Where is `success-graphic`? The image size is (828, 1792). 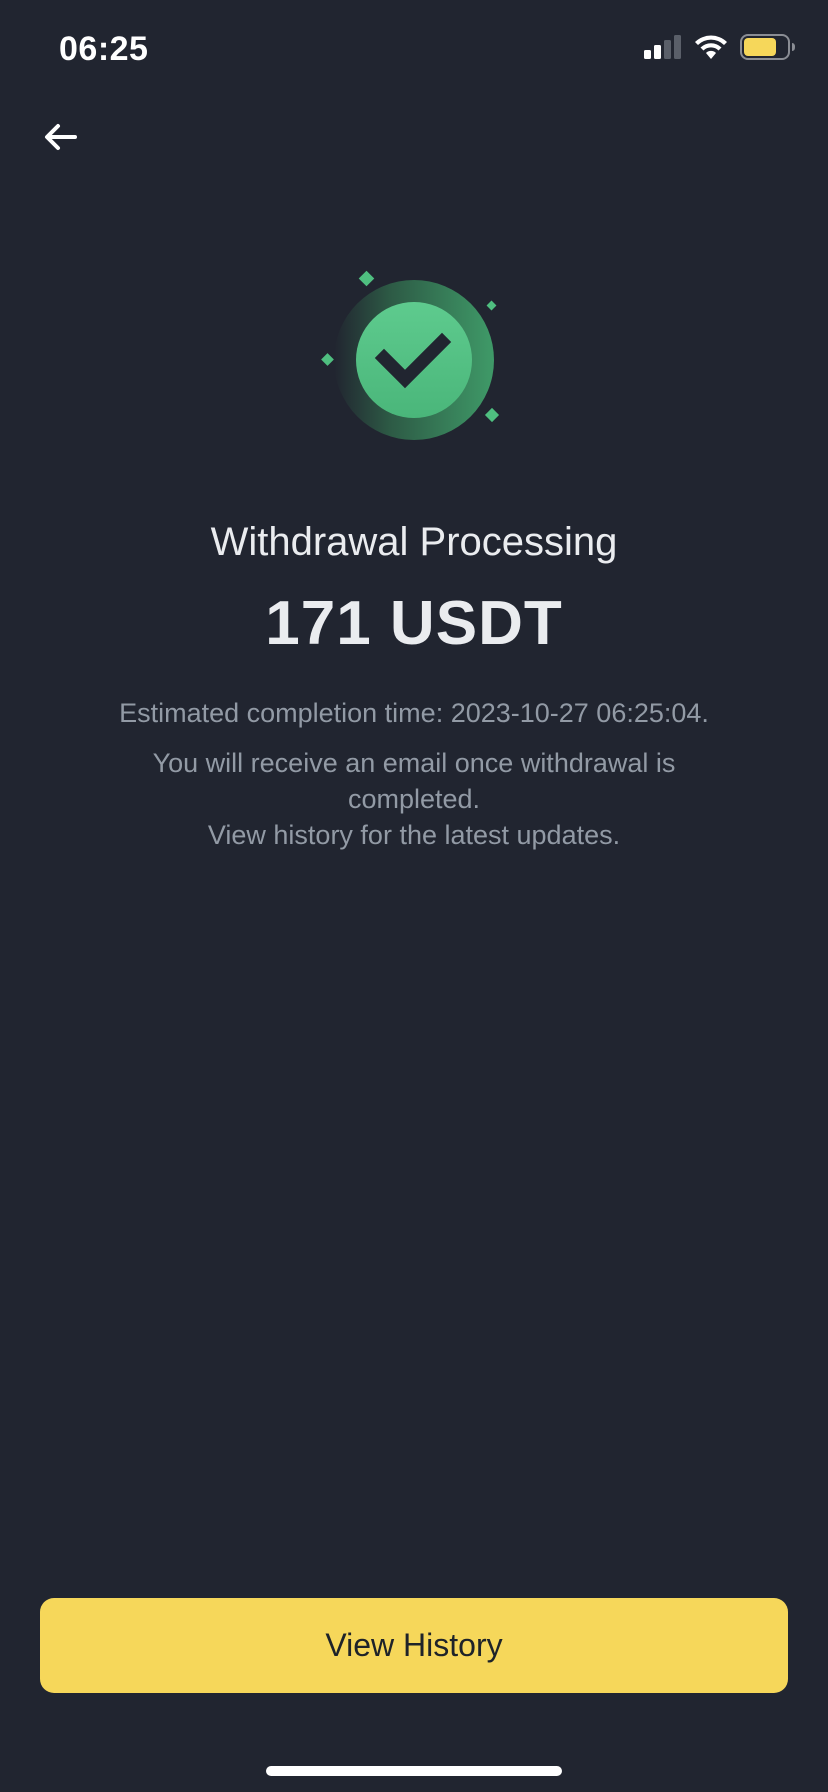
success-graphic is located at coordinates (414, 358).